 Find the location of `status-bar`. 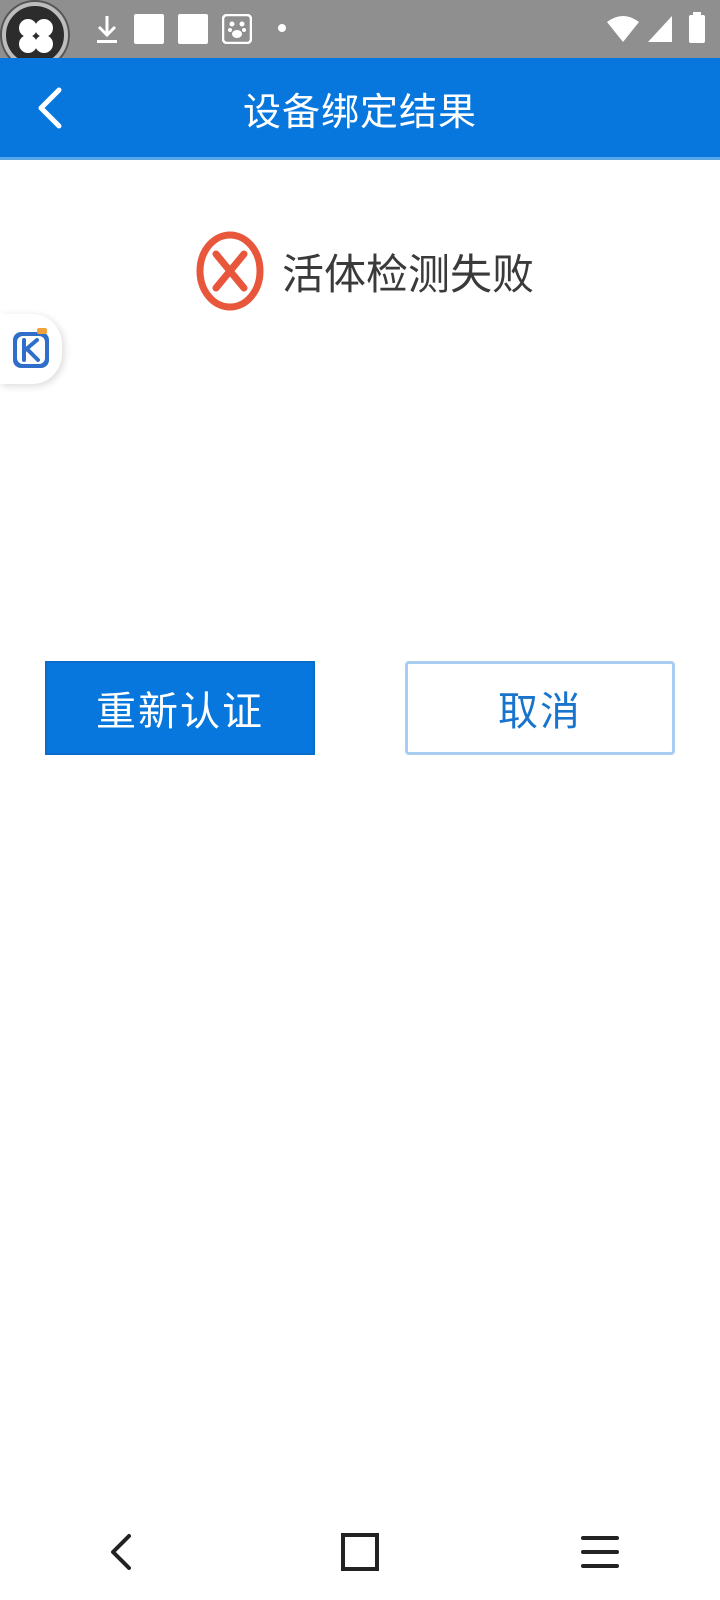

status-bar is located at coordinates (360, 29).